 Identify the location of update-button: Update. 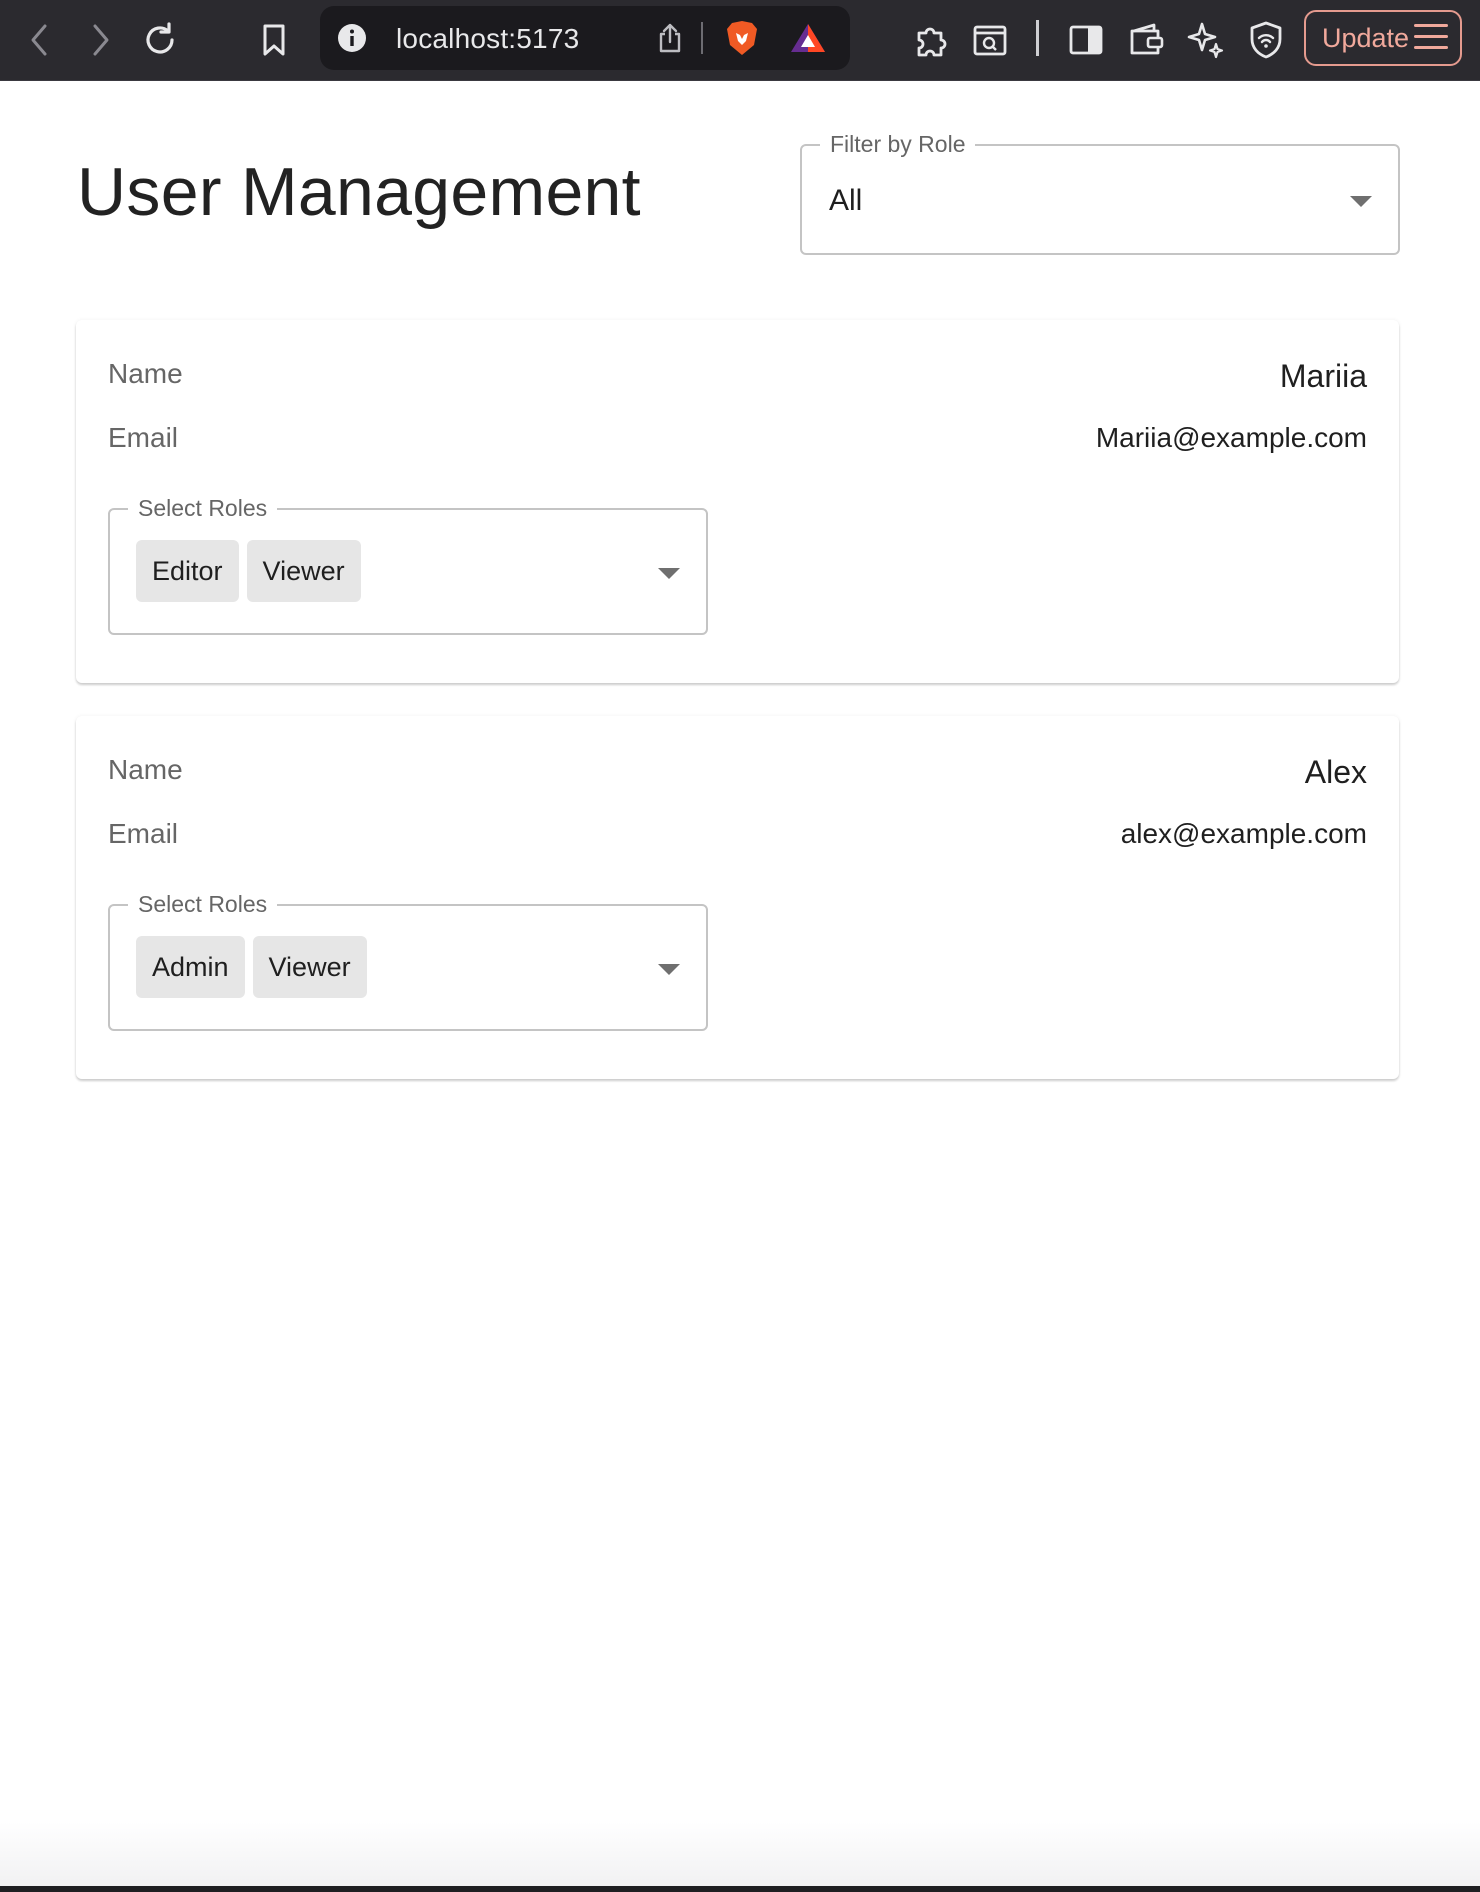
(1383, 38).